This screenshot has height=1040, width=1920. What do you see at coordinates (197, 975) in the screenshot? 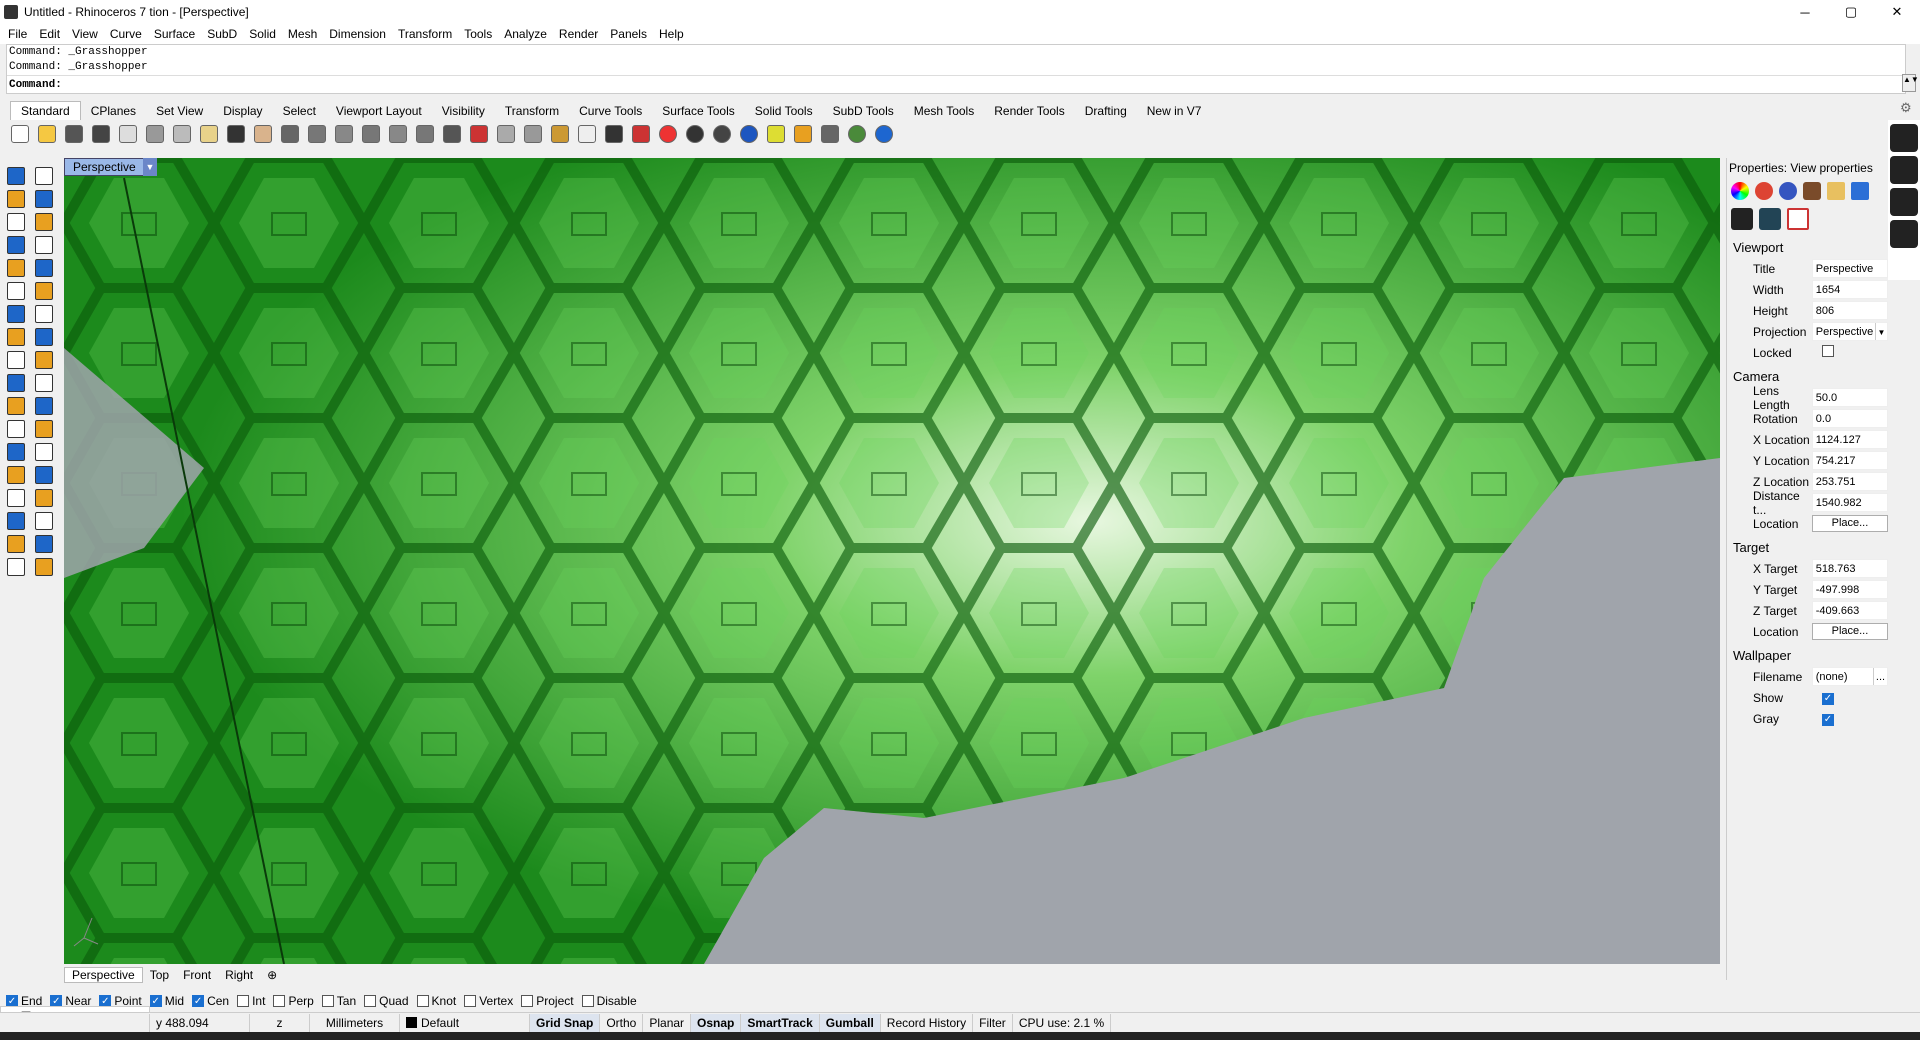
I see `viewport-tab-front: Front` at bounding box center [197, 975].